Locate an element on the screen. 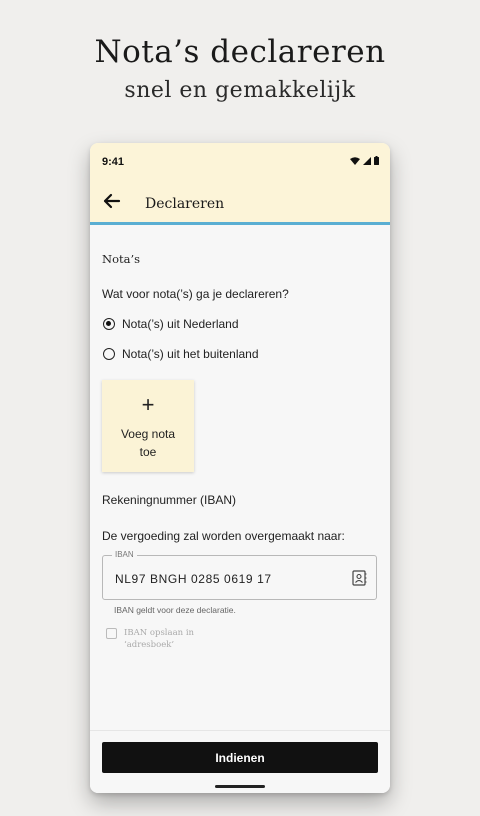 Image resolution: width=480 pixels, height=816 pixels. arrow-left-icon is located at coordinates (112, 201).